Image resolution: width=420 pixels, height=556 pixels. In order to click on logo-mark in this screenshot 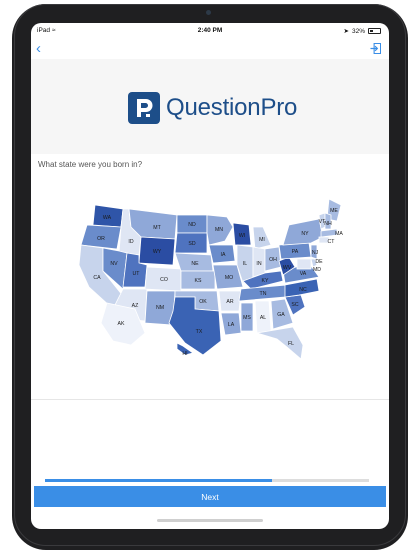, I will do `click(144, 108)`.